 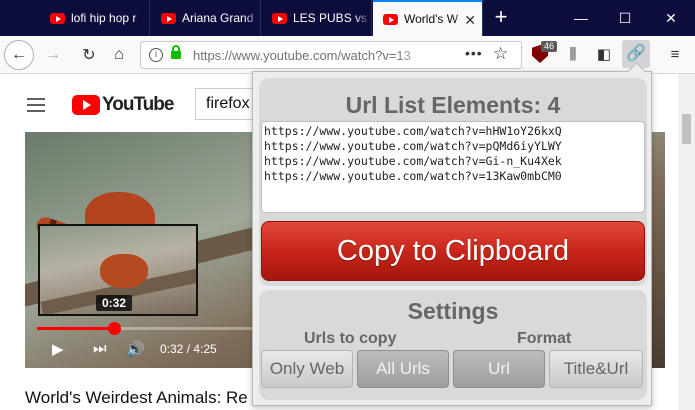 I want to click on youtube-logo: YouTube, so click(x=123, y=105).